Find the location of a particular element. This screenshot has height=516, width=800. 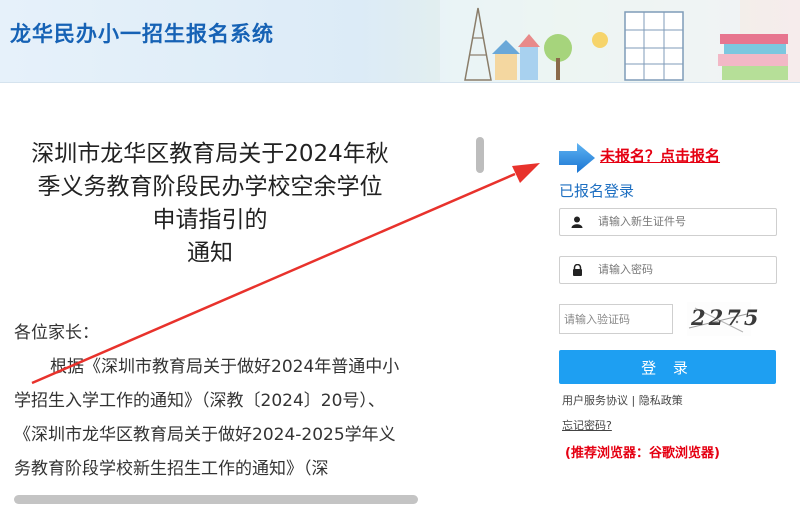

lock-icon is located at coordinates (577, 270).